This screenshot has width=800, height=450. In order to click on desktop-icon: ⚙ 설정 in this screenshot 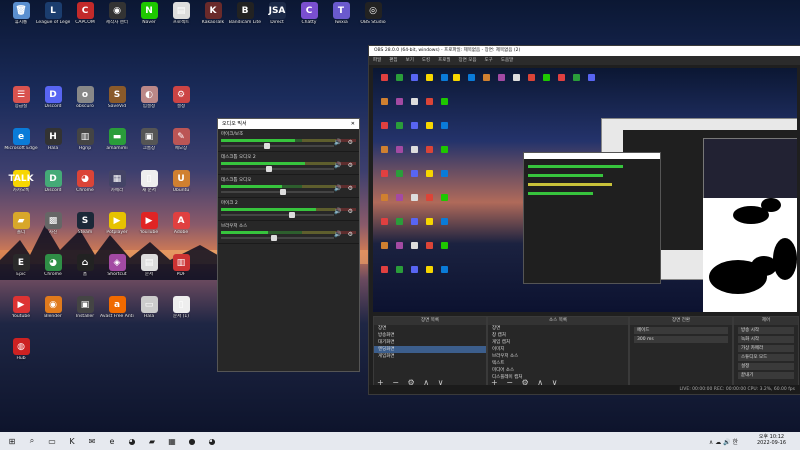, I will do `click(181, 97)`.